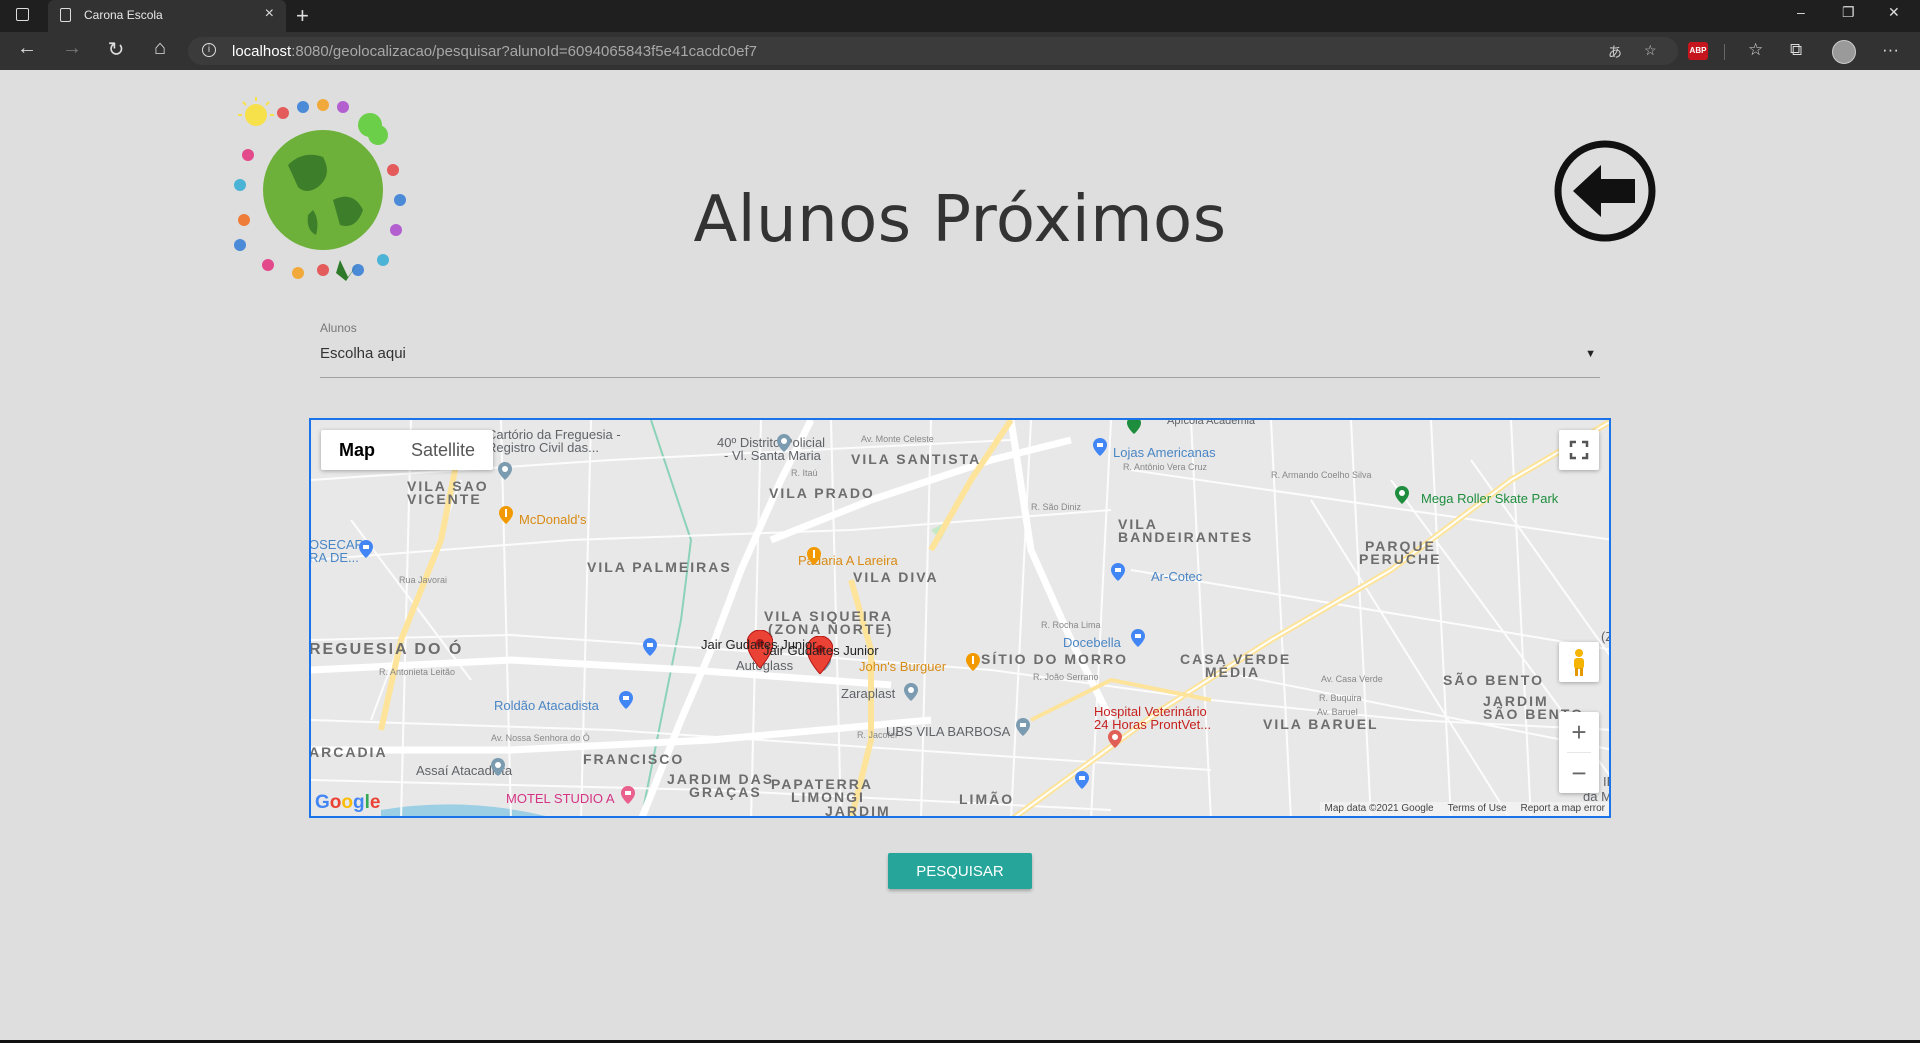  I want to click on street-label: R. Buquira, so click(1340, 698).